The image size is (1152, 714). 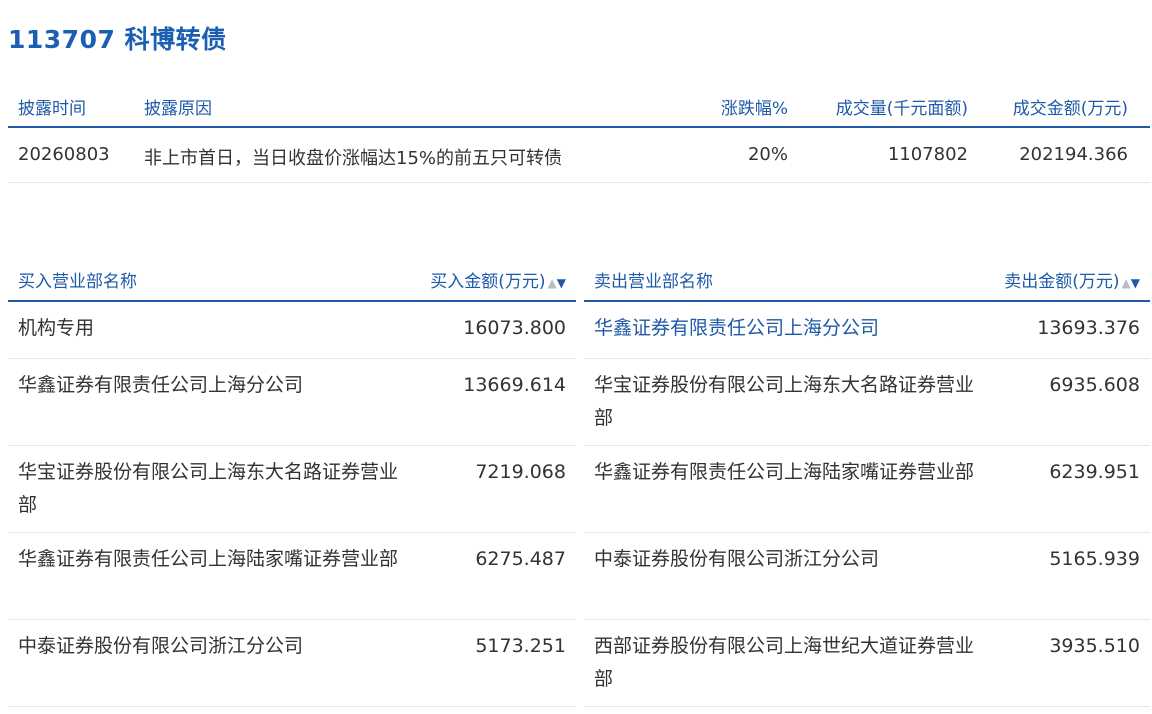 I want to click on table-row: 华鑫证券有限责任公司上海陆家嘴证券营业部 6275.487, so click(x=292, y=576).